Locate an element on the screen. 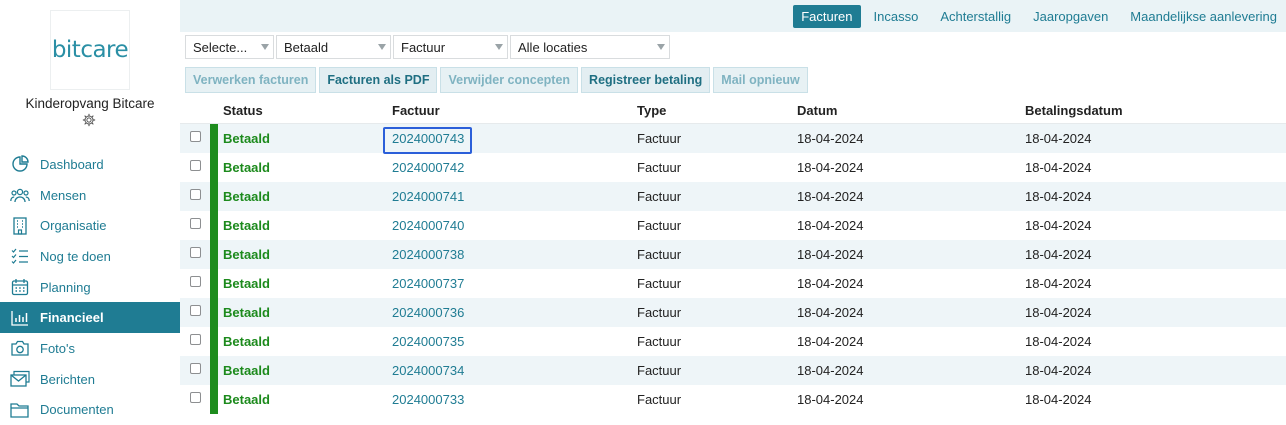 This screenshot has width=1286, height=425. invoice-number-link: 2024000738 is located at coordinates (428, 254).